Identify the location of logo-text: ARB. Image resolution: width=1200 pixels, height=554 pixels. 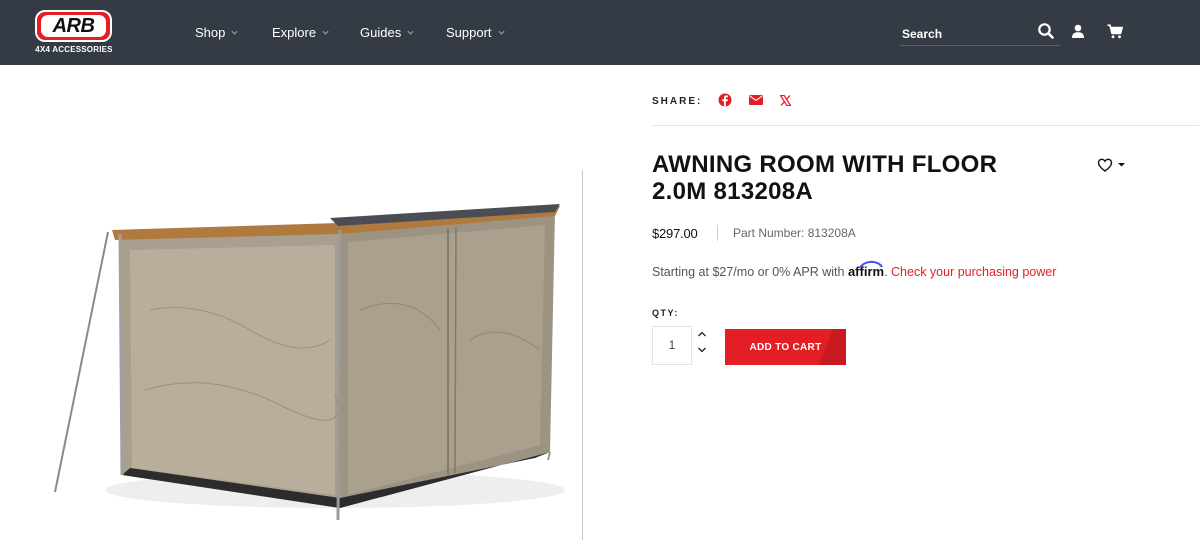
(73, 25).